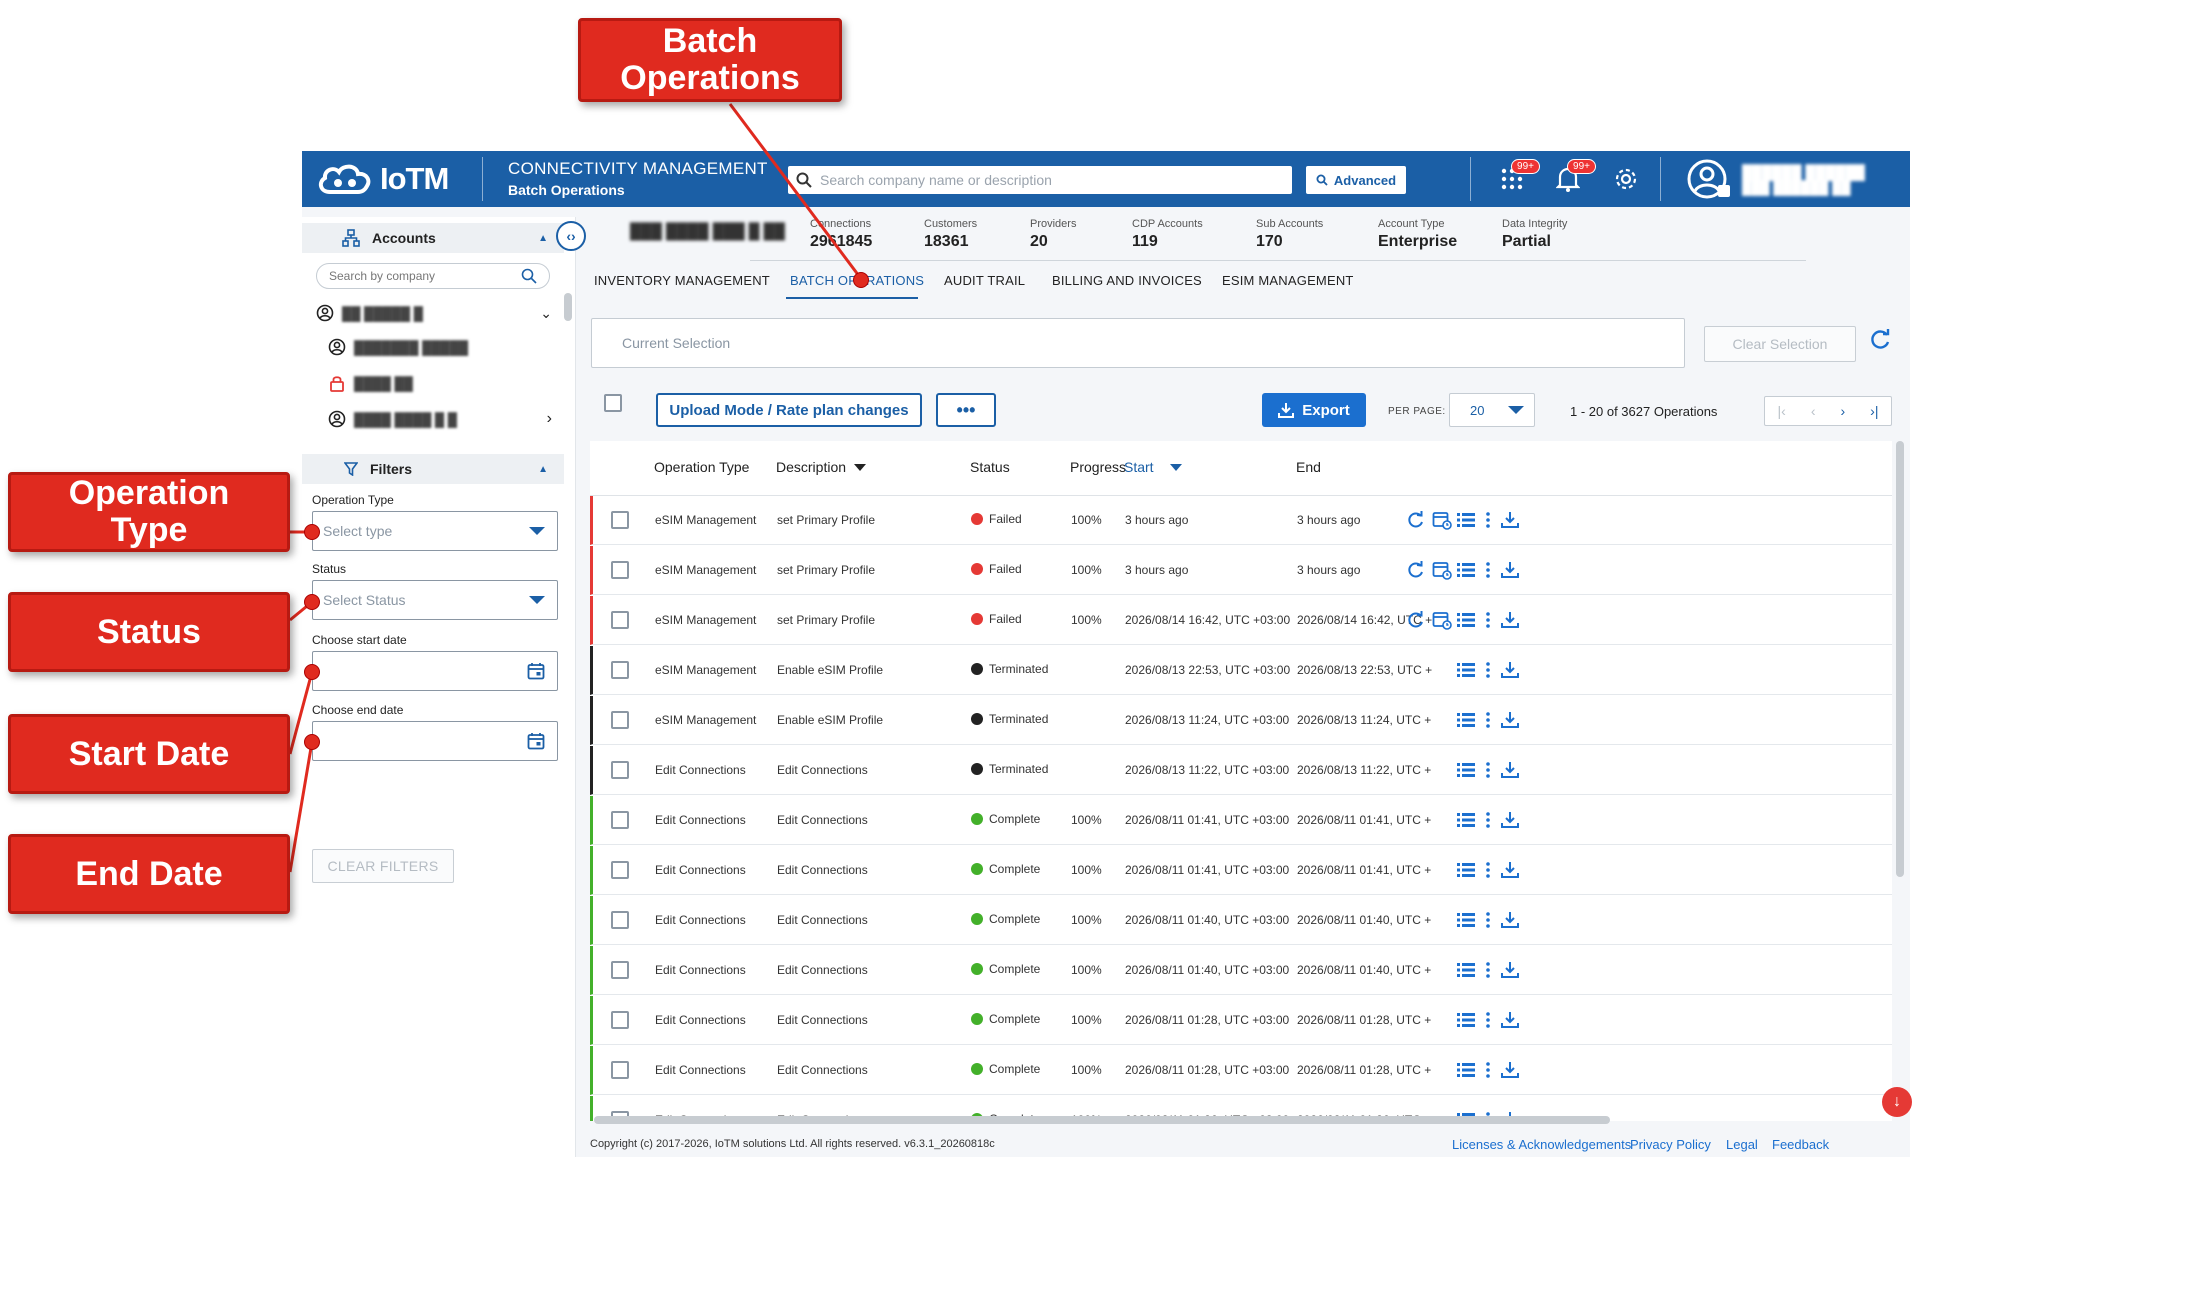 The width and height of the screenshot is (2200, 1300). Describe the element at coordinates (789, 410) in the screenshot. I see `upload-mode-button: Upload Mode / Rate plan changes` at that location.